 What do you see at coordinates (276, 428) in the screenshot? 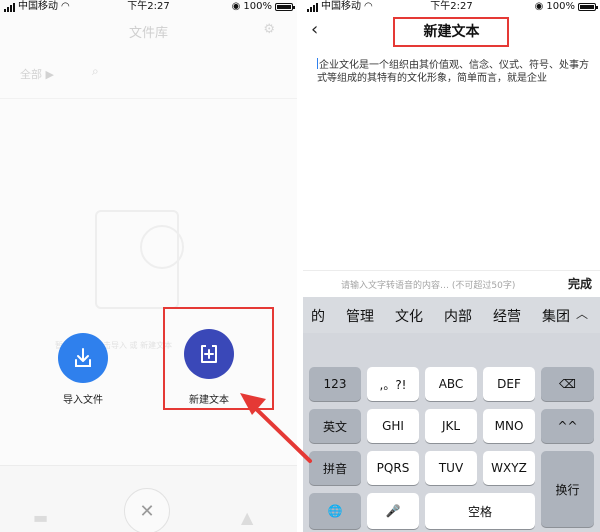
I see `arrow-icon` at bounding box center [276, 428].